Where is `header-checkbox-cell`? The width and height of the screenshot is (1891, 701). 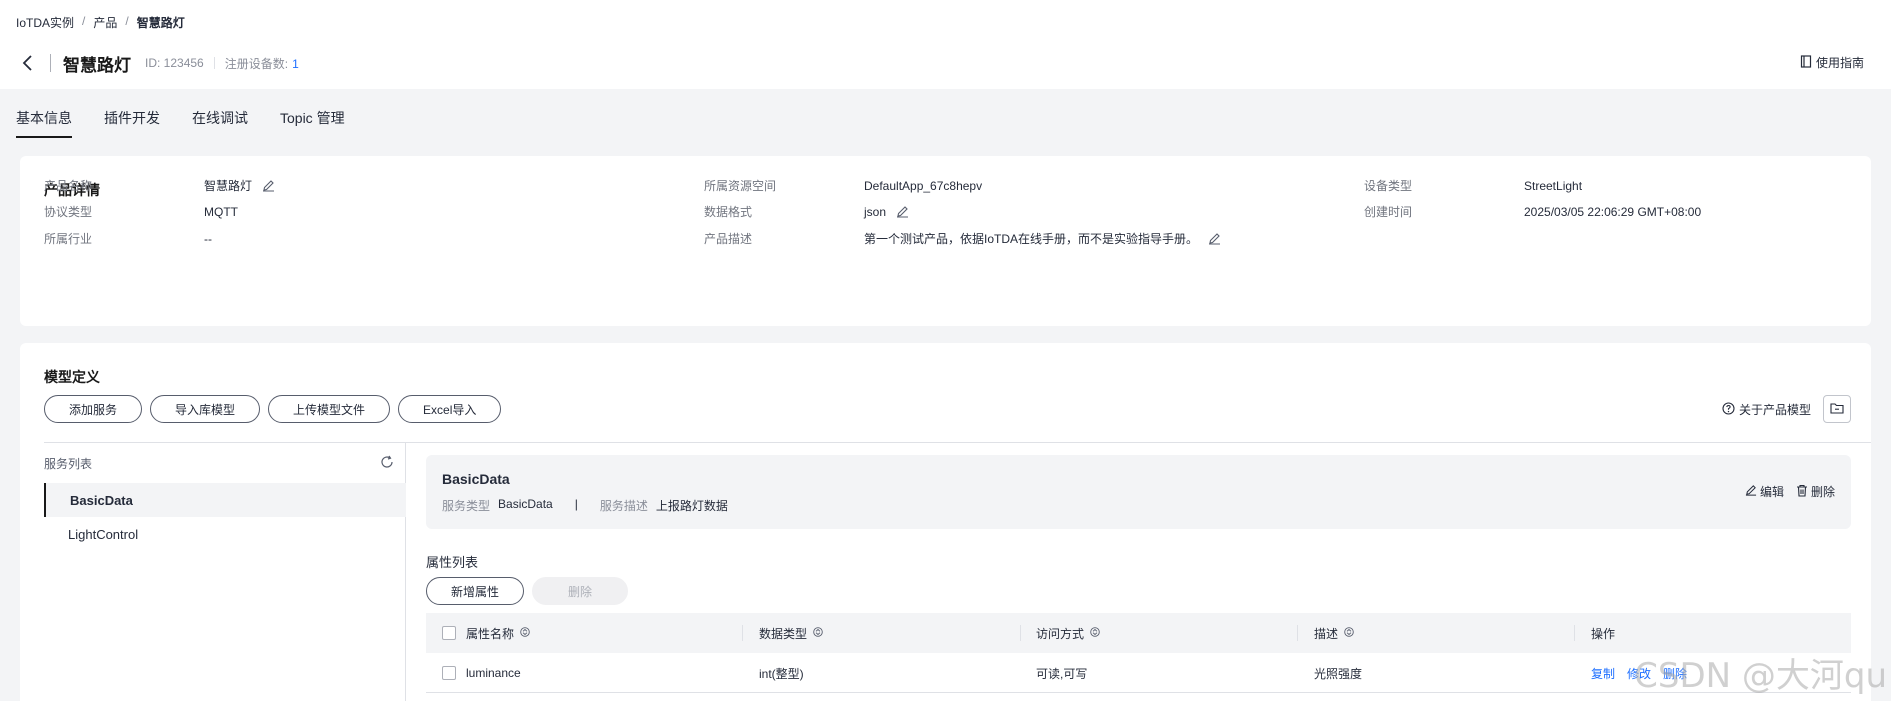
header-checkbox-cell is located at coordinates (449, 633).